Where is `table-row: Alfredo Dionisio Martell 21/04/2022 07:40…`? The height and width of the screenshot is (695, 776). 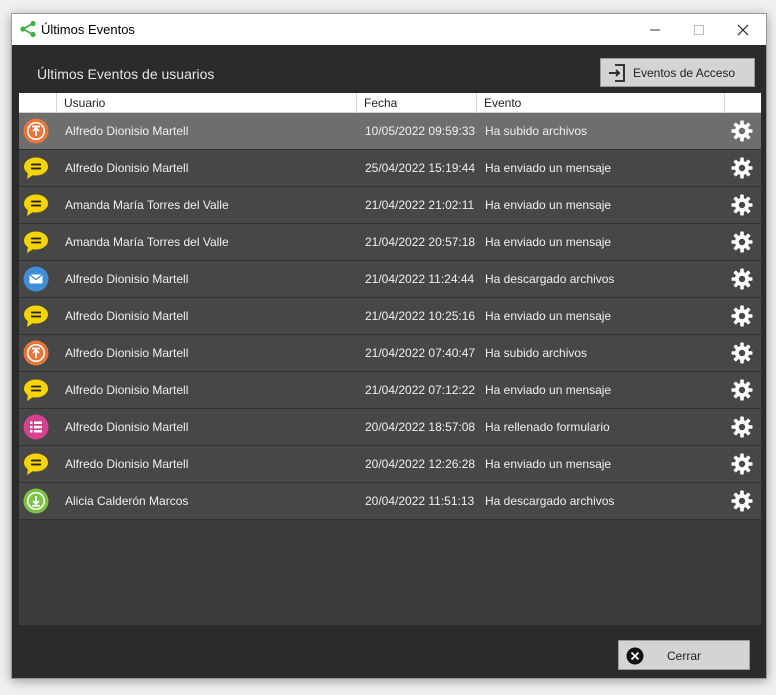
table-row: Alfredo Dionisio Martell 21/04/2022 07:40… is located at coordinates (390, 353).